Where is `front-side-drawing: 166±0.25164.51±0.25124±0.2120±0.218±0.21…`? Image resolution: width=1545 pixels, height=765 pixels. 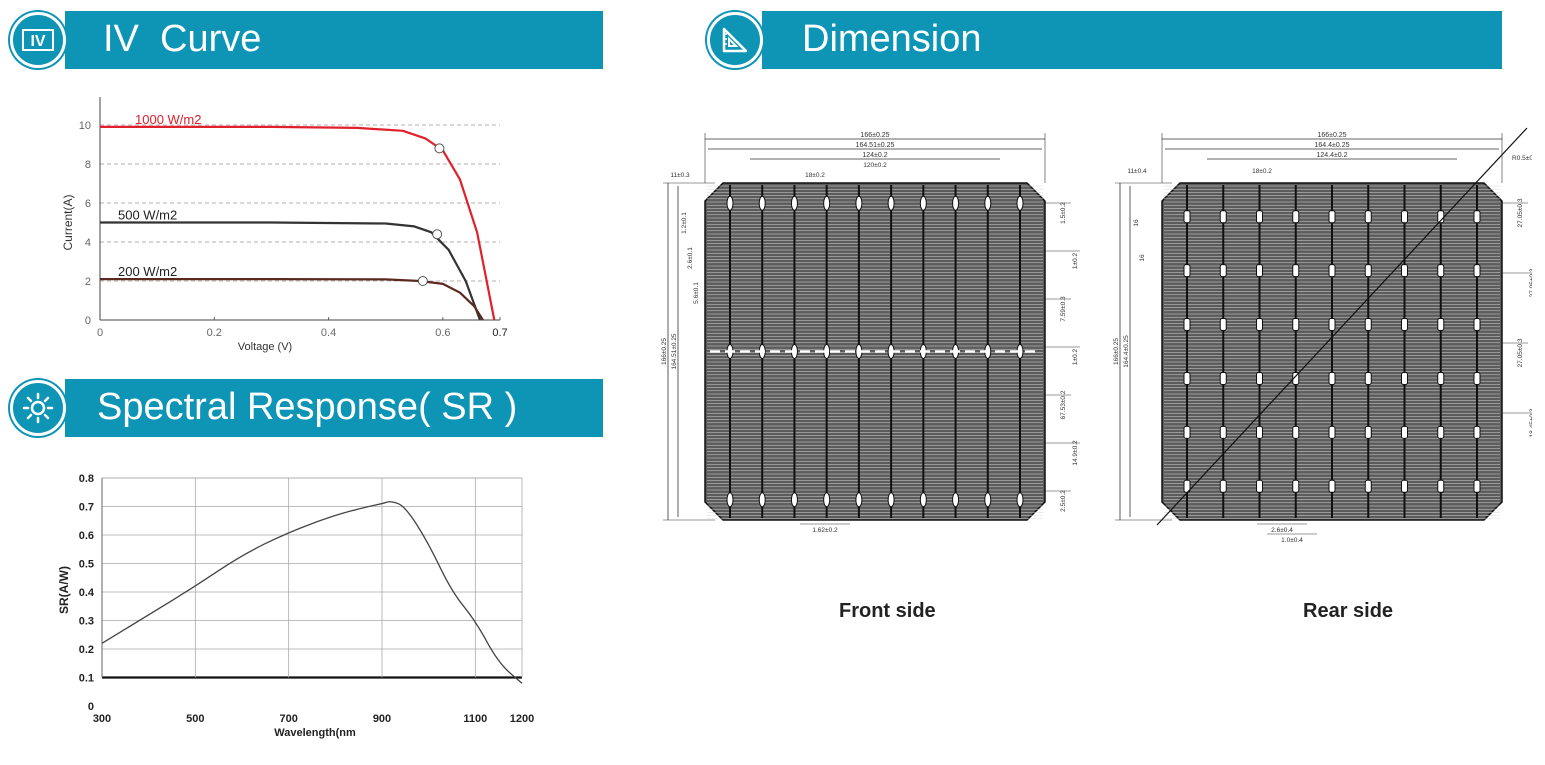 front-side-drawing: 166±0.25164.51±0.25124±0.2120±0.218±0.21… is located at coordinates (870, 333).